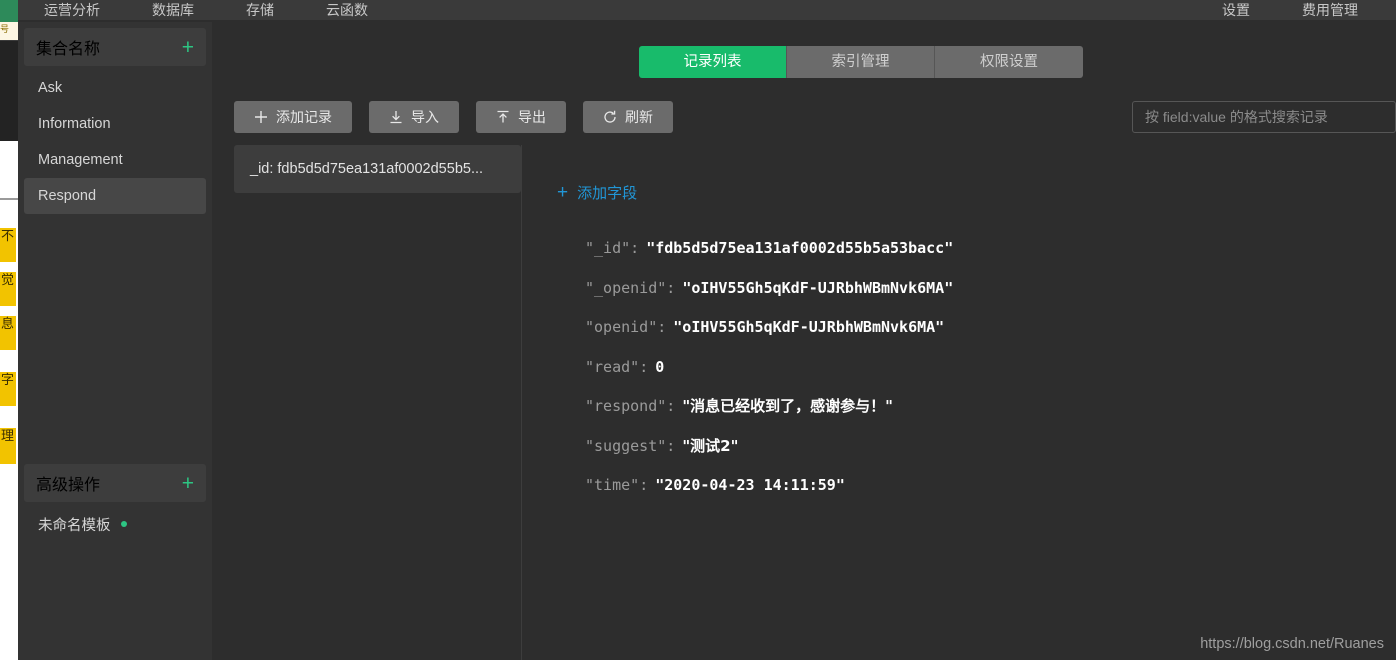  Describe the element at coordinates (123, 524) in the screenshot. I see `status-dot-icon` at that location.